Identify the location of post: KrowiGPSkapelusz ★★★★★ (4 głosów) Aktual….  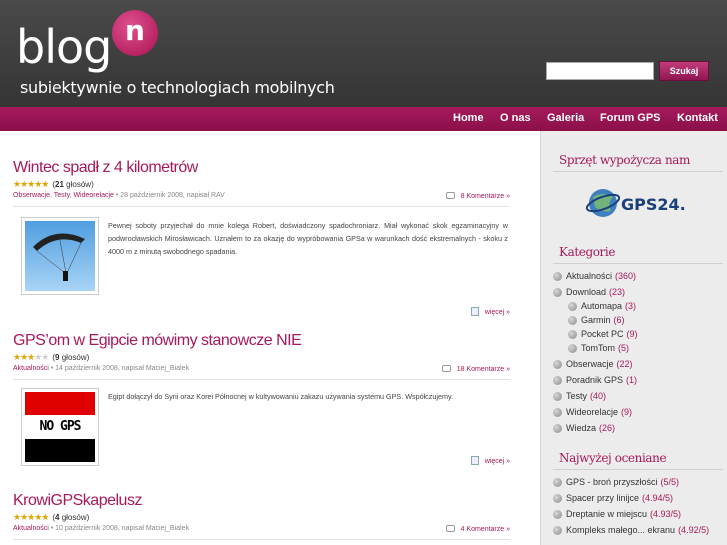
(261, 518).